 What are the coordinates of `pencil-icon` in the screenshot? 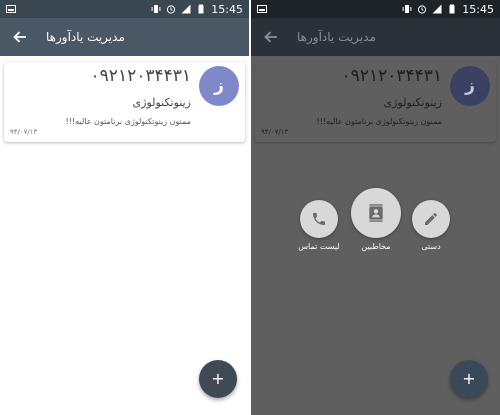 It's located at (431, 219).